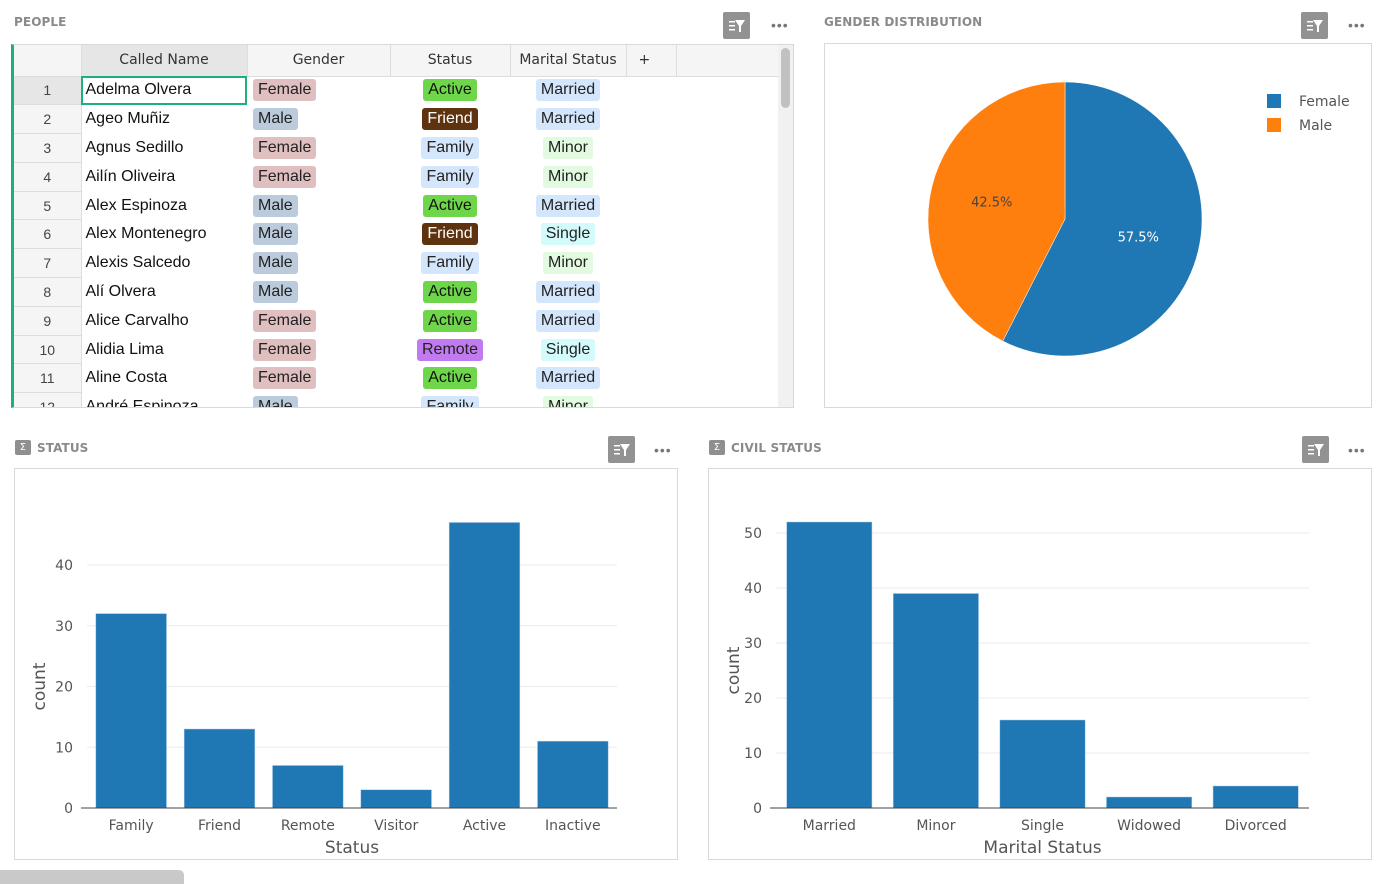 This screenshot has height=884, width=1387. What do you see at coordinates (164, 321) in the screenshot?
I see `cell-called-name: Alice Carvalho` at bounding box center [164, 321].